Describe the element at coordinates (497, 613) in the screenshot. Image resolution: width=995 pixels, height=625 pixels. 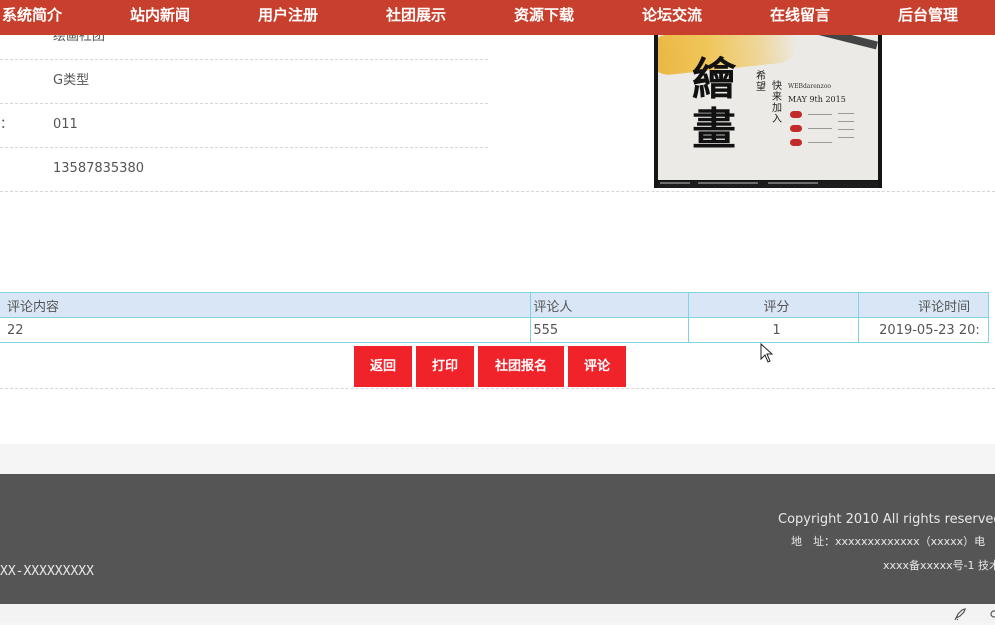
I see `bottom-strip` at that location.